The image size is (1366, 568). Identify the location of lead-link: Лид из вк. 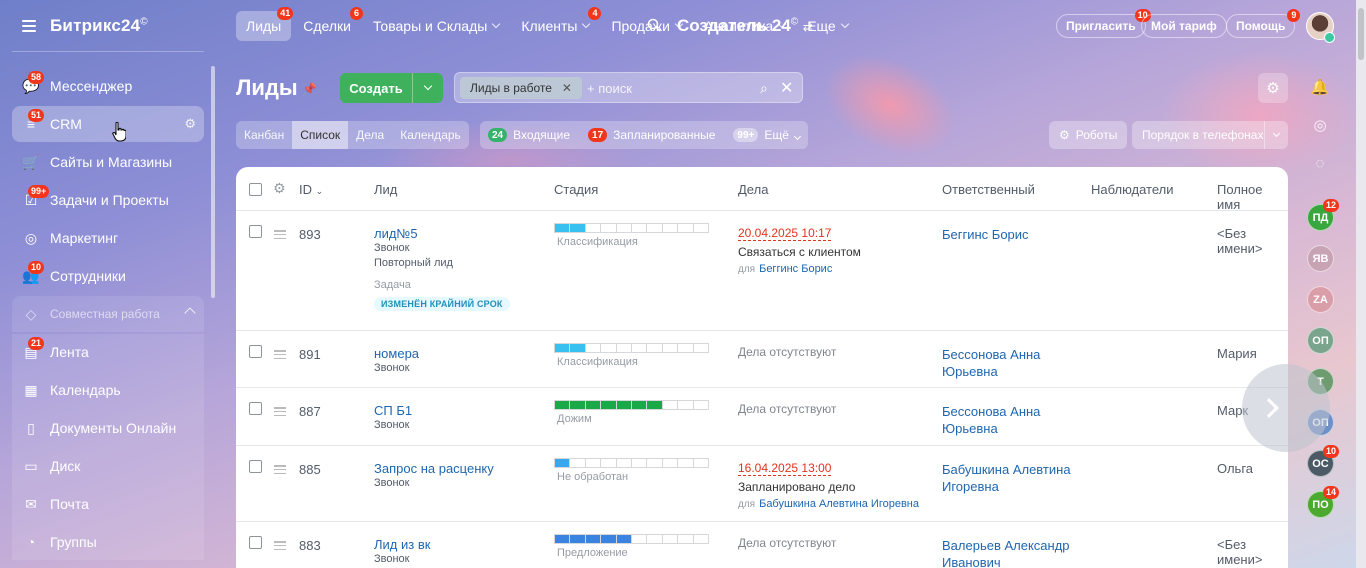
(402, 544).